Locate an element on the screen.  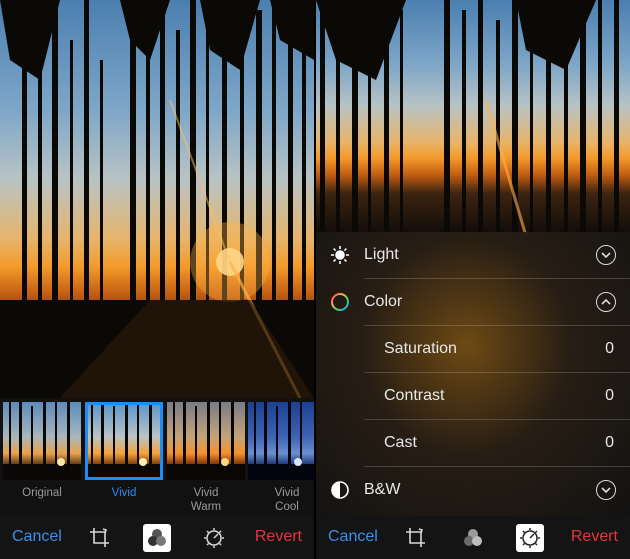
filter-strip is located at coordinates (157, 442).